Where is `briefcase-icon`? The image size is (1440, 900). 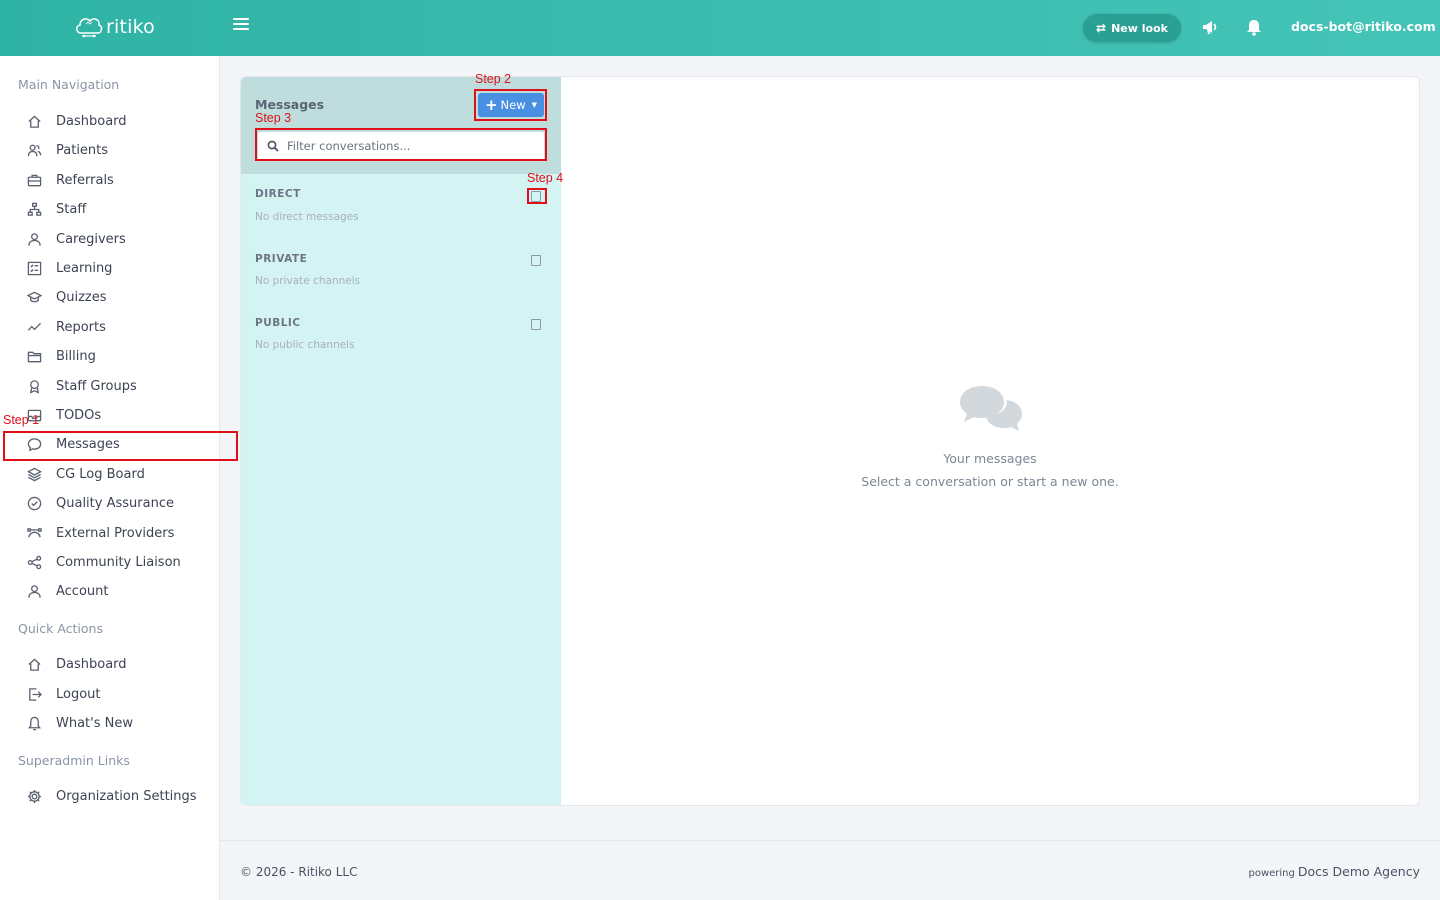 briefcase-icon is located at coordinates (34, 180).